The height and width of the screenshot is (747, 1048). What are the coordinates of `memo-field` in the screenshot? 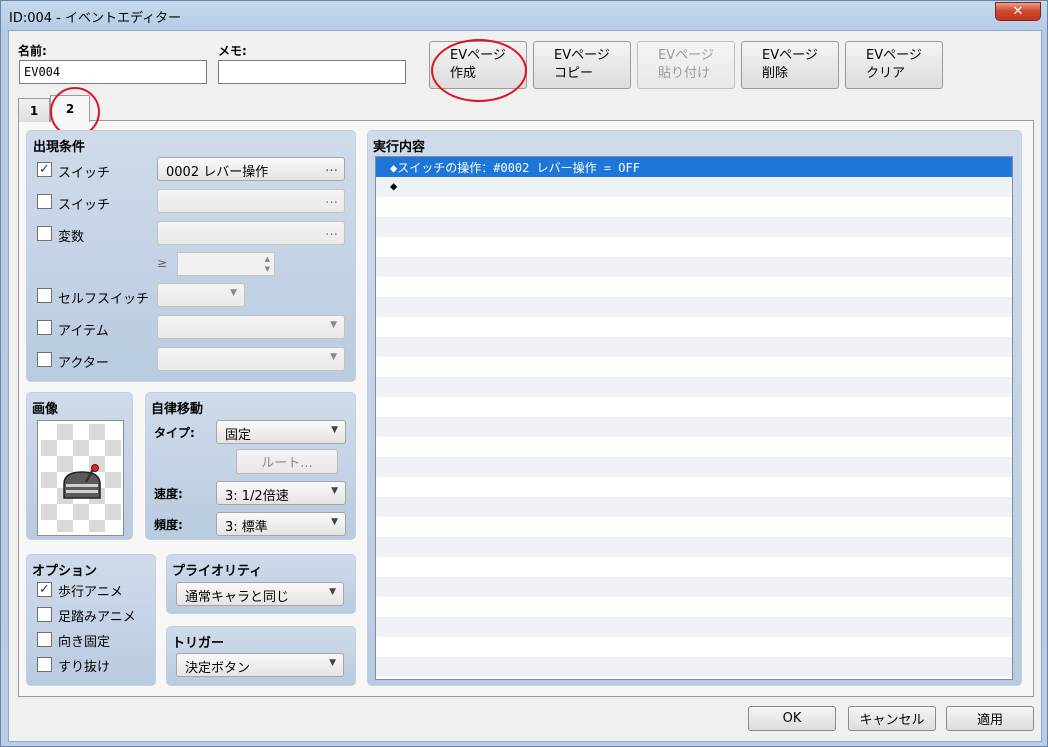 It's located at (312, 72).